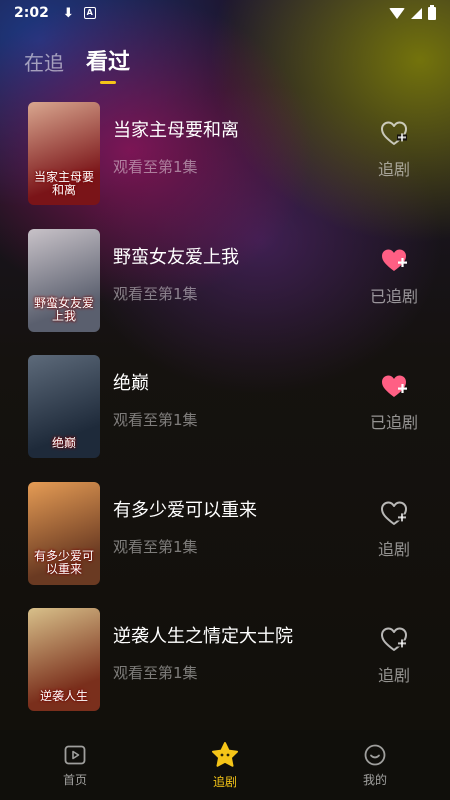 Image resolution: width=450 pixels, height=800 pixels. I want to click on drama-poster: 绝巅, so click(64, 406).